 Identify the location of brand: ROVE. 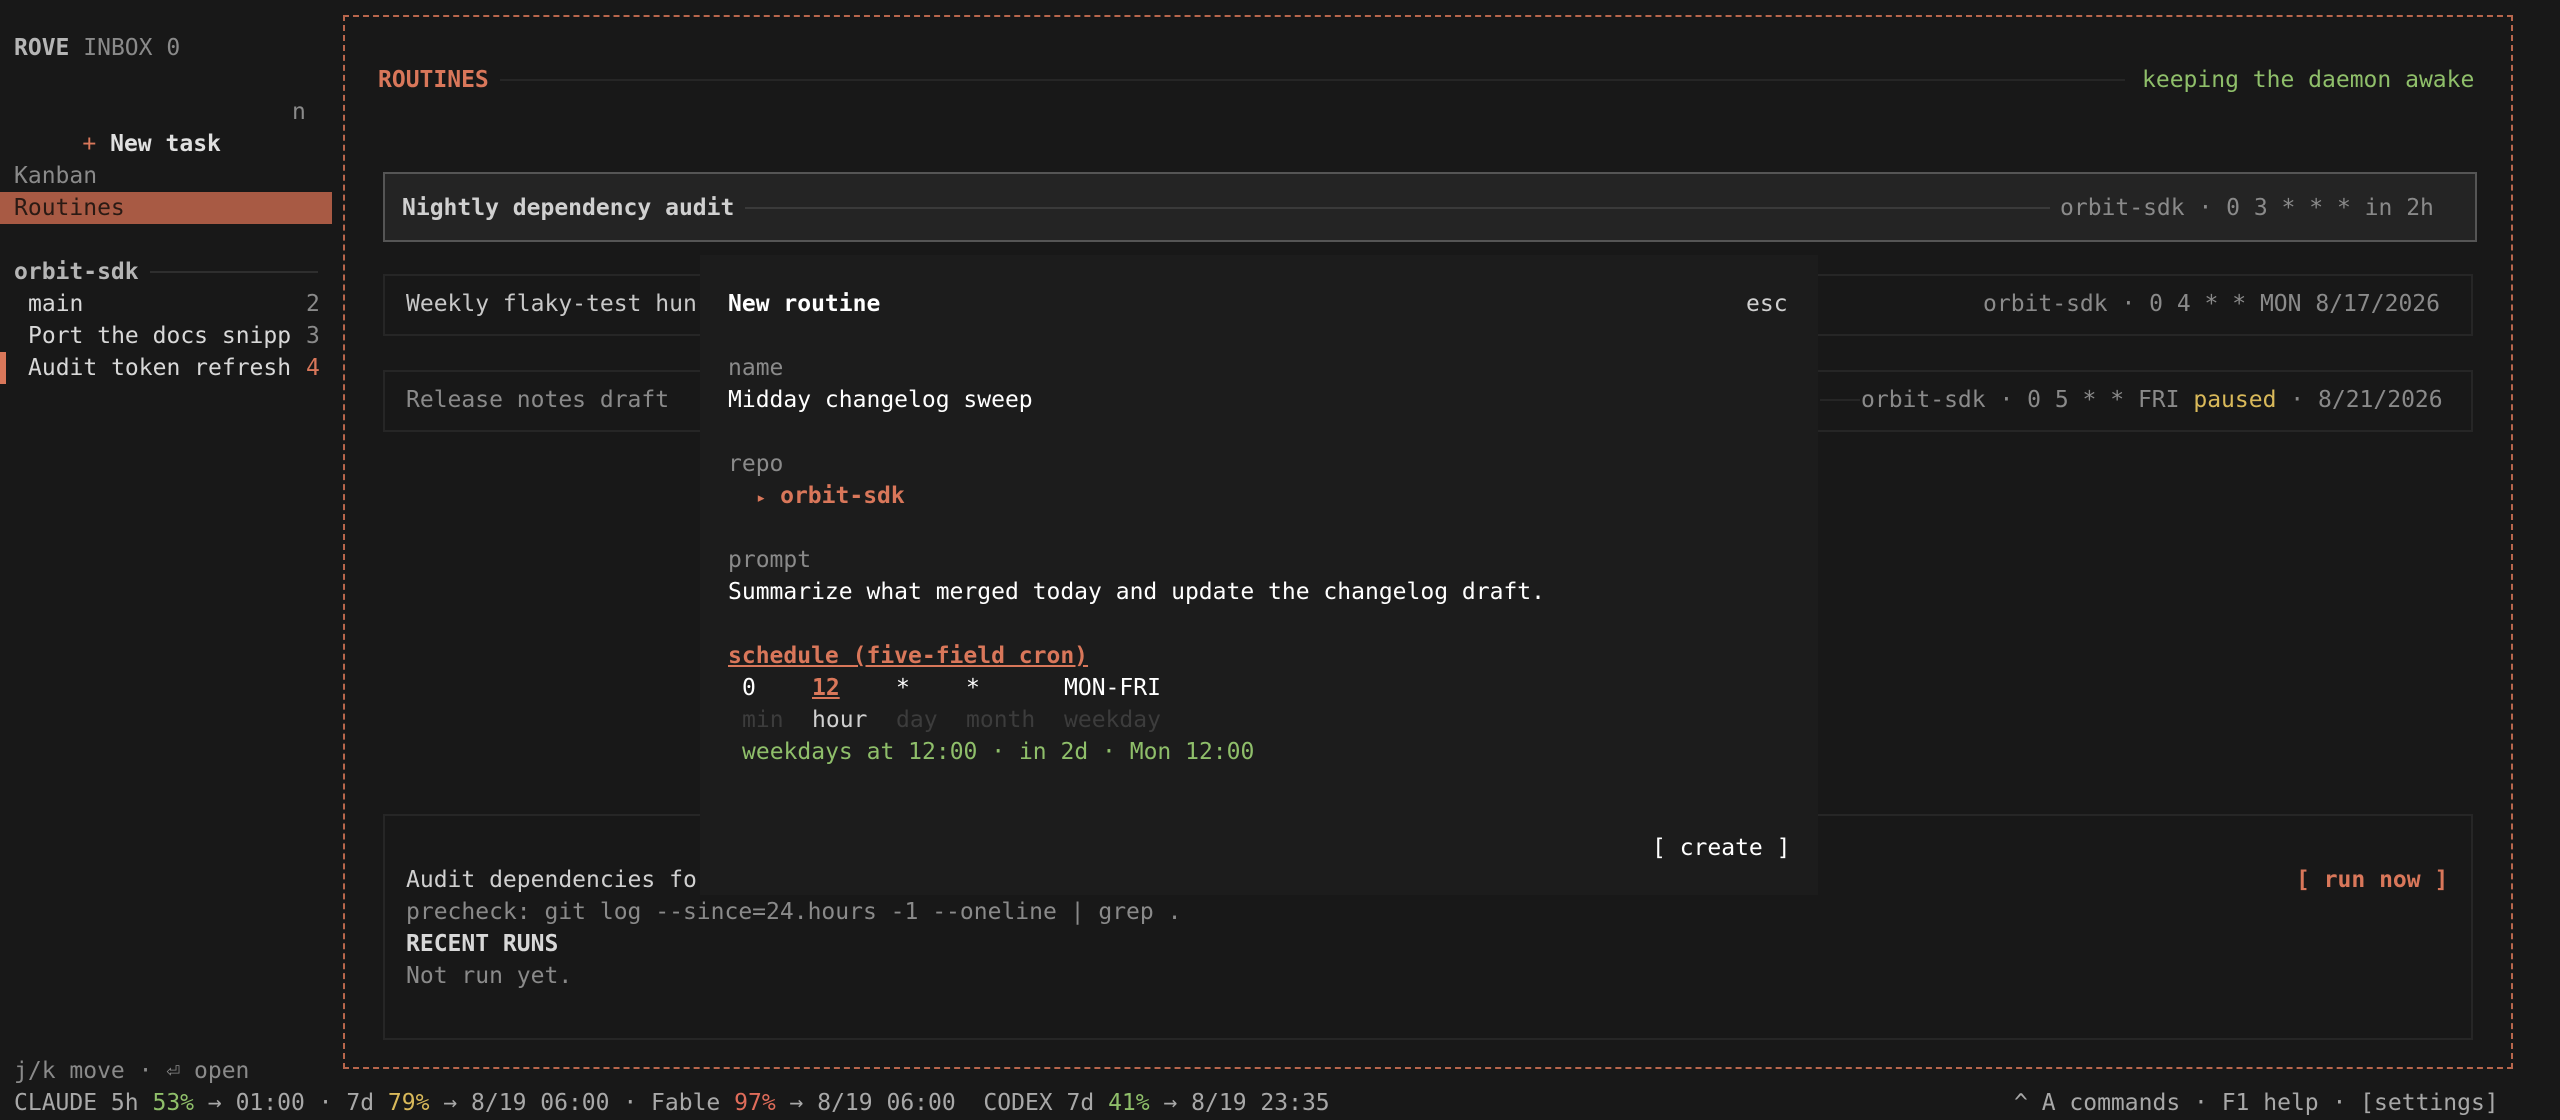
(42, 48).